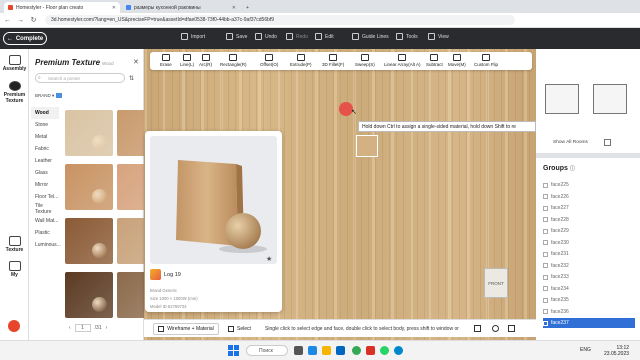 The image size is (640, 360). Describe the element at coordinates (589, 185) in the screenshot. I see `group-item: face225` at that location.